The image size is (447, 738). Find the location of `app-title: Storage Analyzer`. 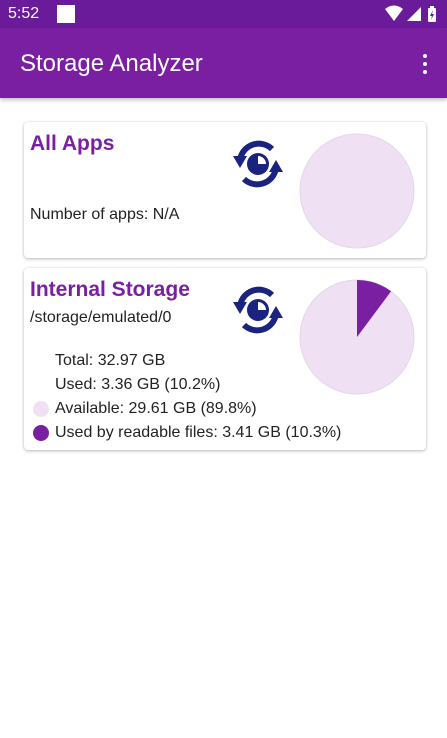

app-title: Storage Analyzer is located at coordinates (111, 63).